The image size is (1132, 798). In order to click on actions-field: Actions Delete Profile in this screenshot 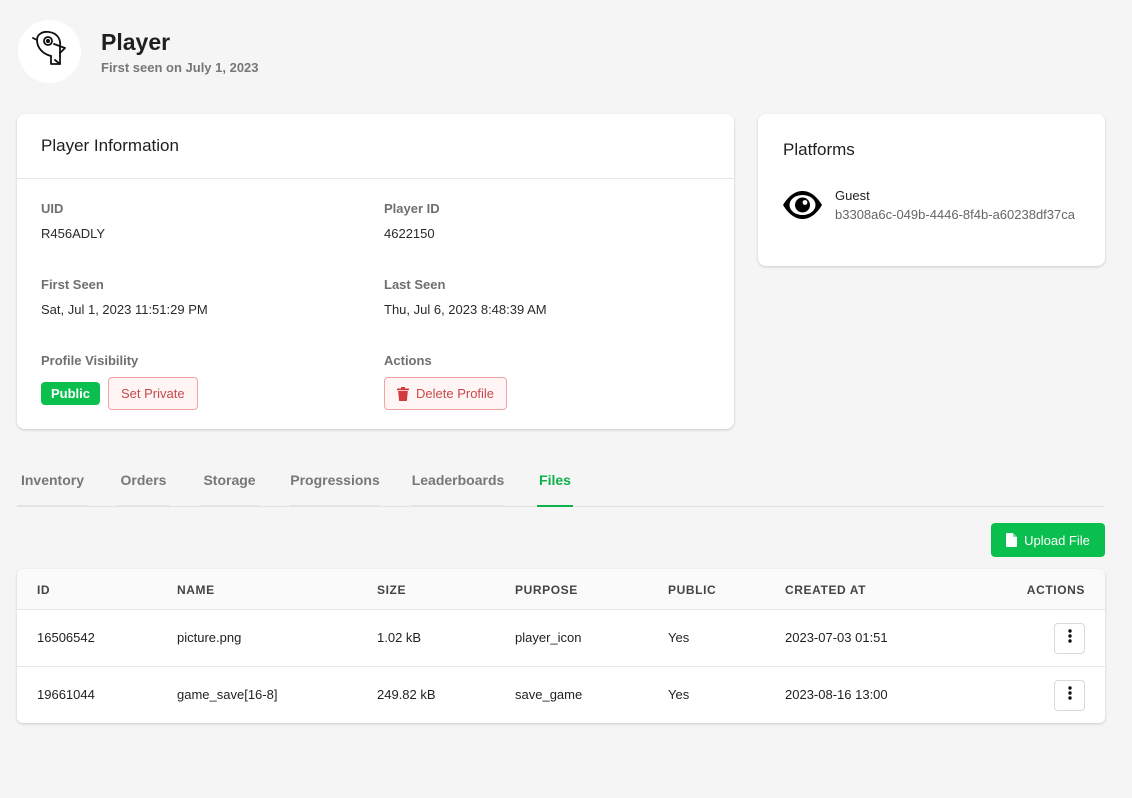, I will do `click(446, 381)`.